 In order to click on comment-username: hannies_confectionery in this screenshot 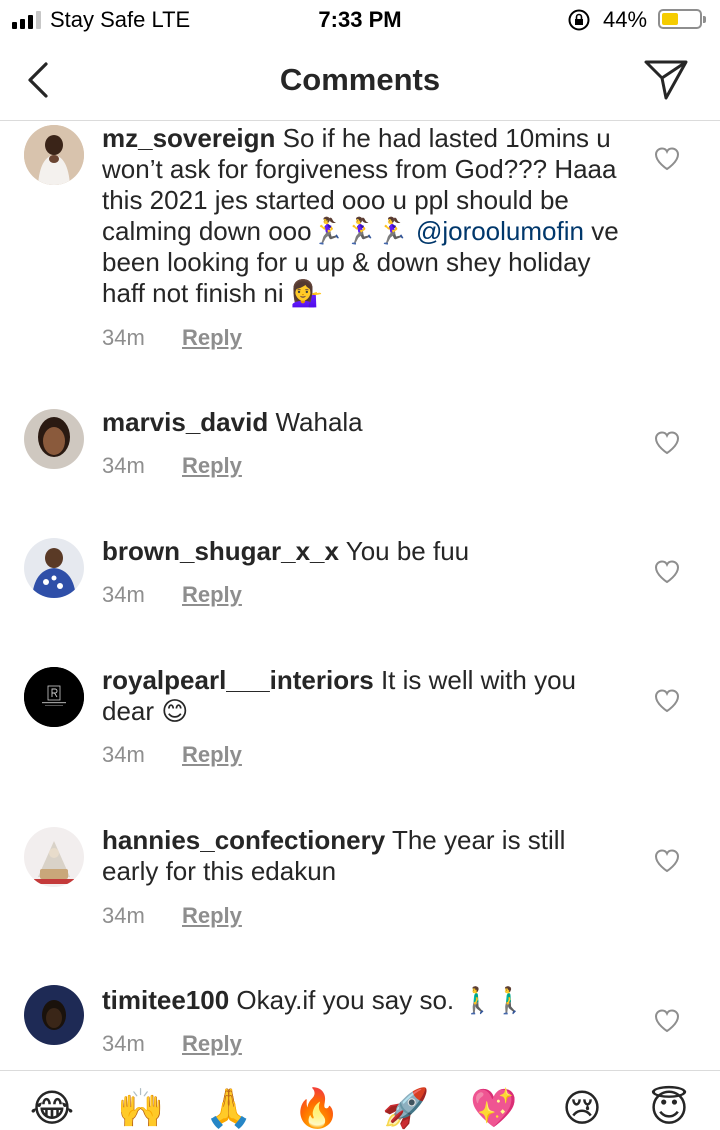, I will do `click(243, 840)`.